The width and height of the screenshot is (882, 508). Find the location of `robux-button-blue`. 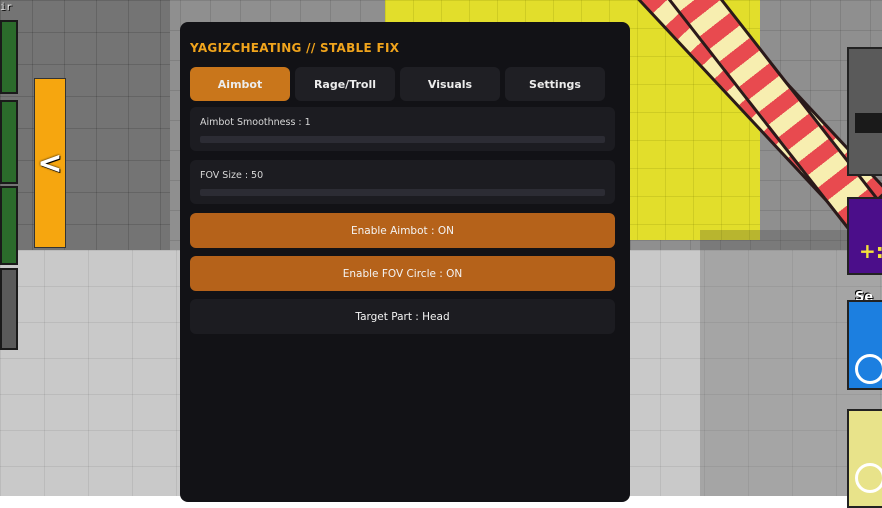

robux-button-blue is located at coordinates (864, 345).